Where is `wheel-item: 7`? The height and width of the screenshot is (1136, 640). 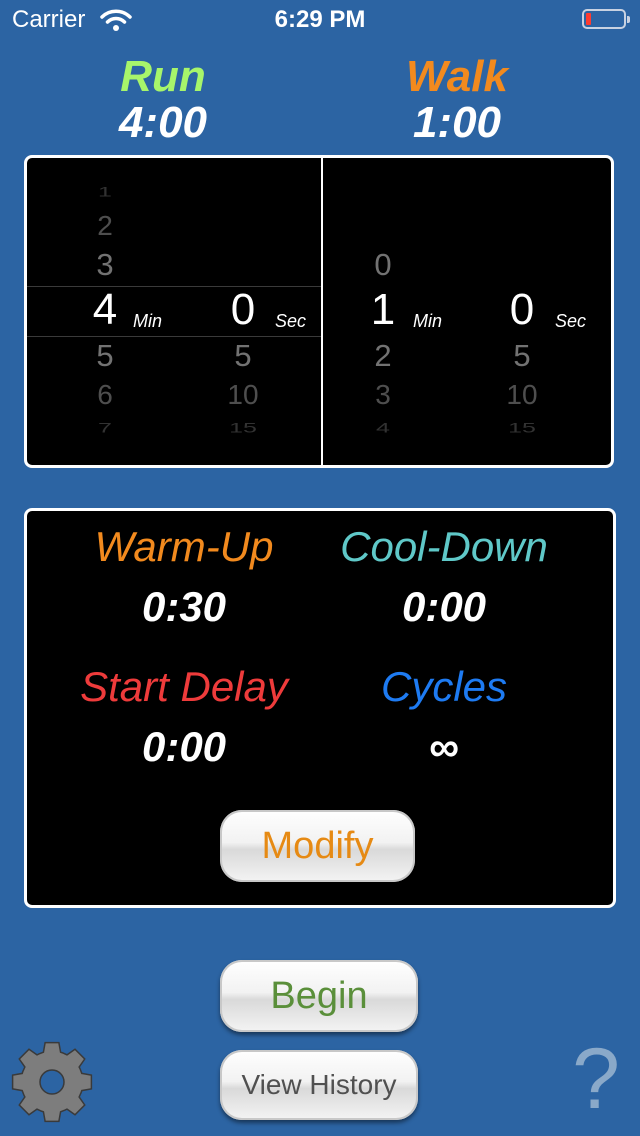 wheel-item: 7 is located at coordinates (105, 428).